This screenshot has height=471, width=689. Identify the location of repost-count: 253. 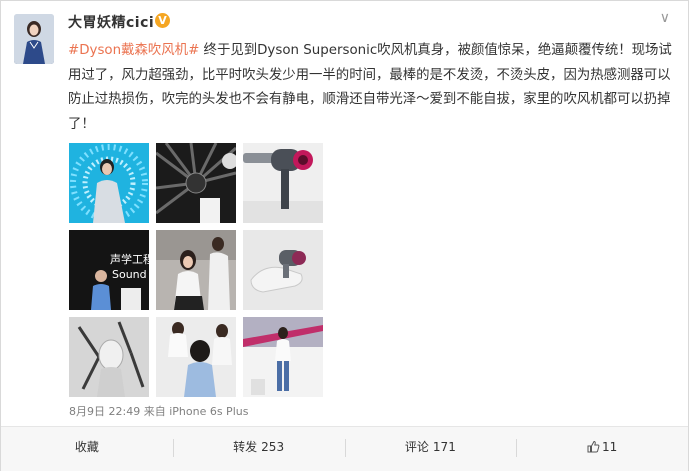
(273, 447).